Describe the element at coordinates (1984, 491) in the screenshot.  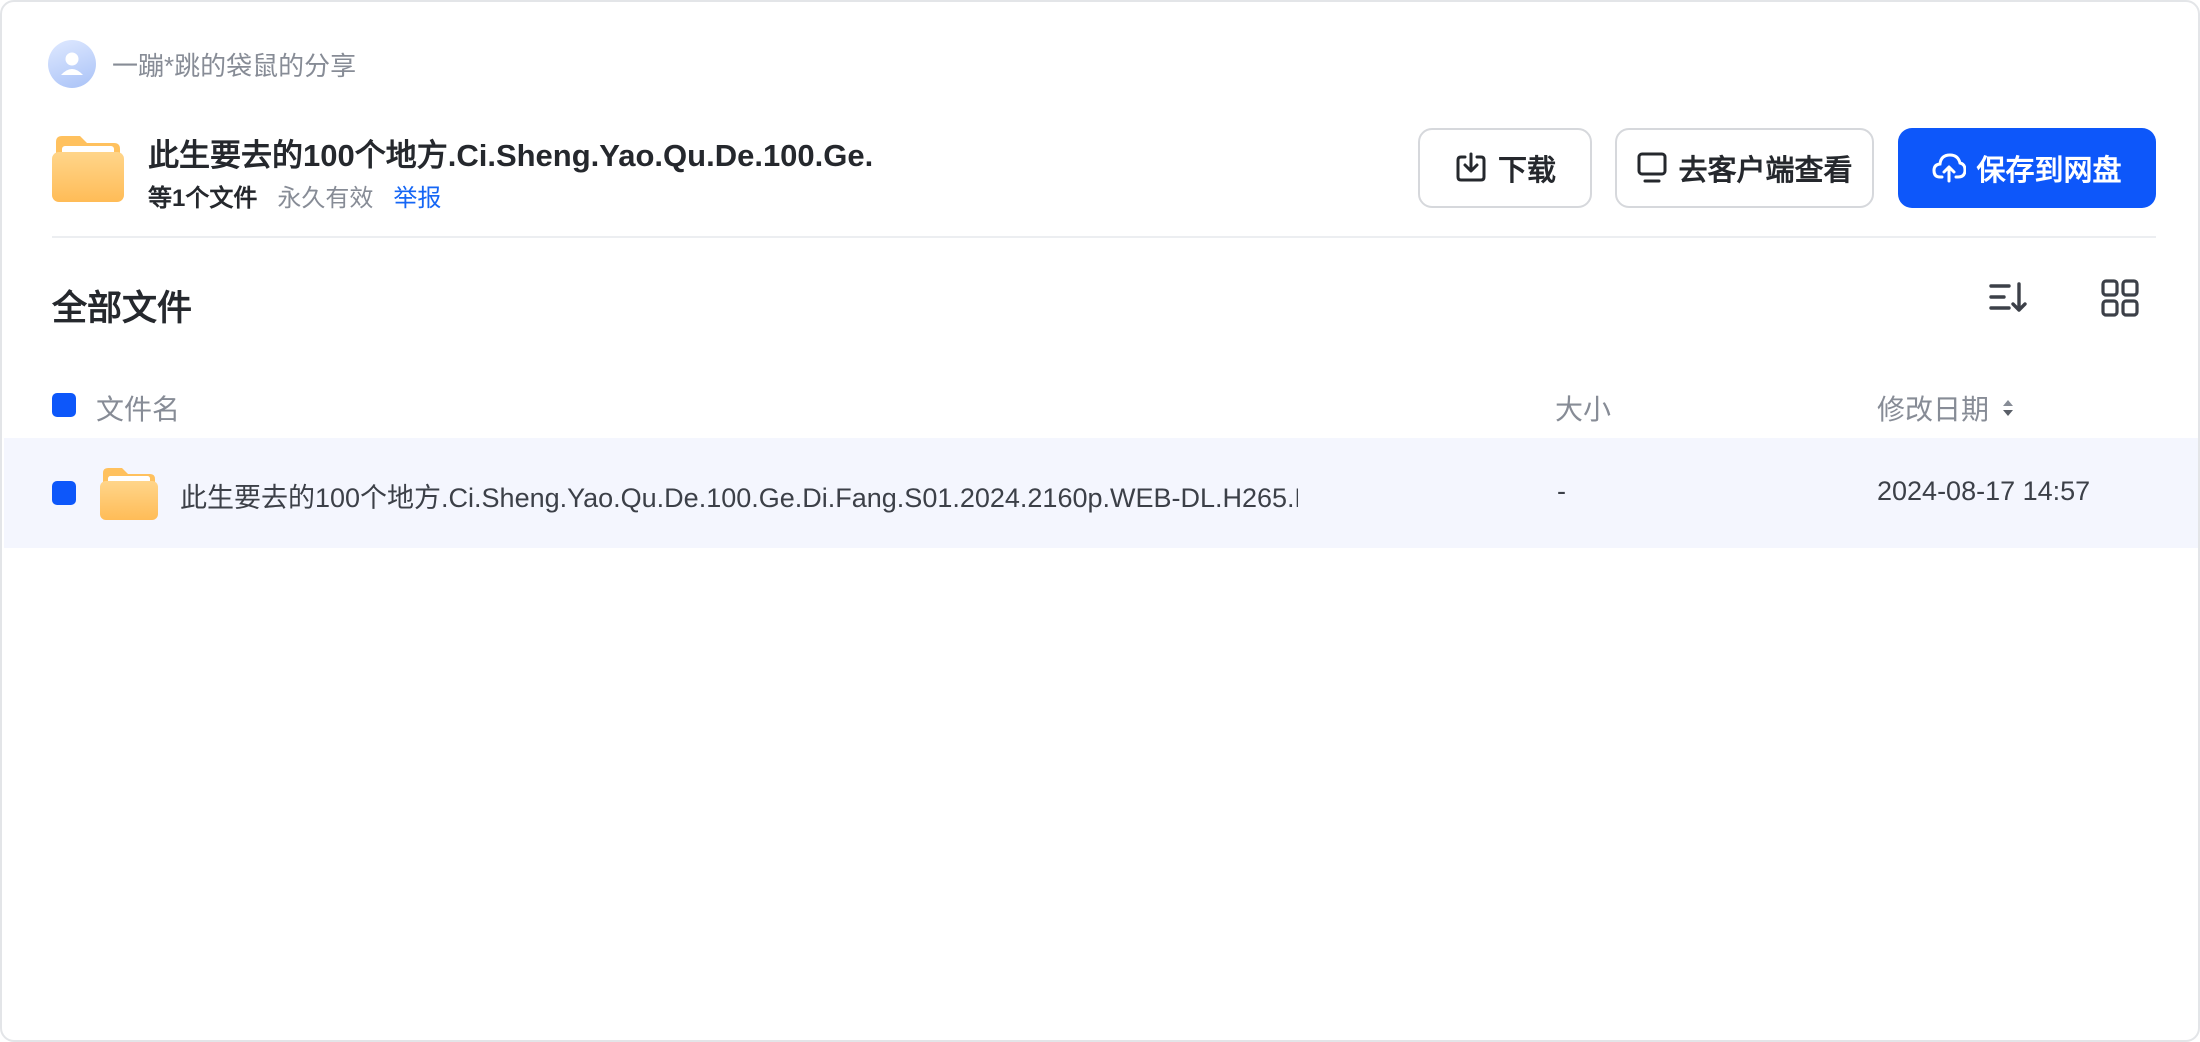
I see `file-modified: 2024-08-17 14:57` at that location.